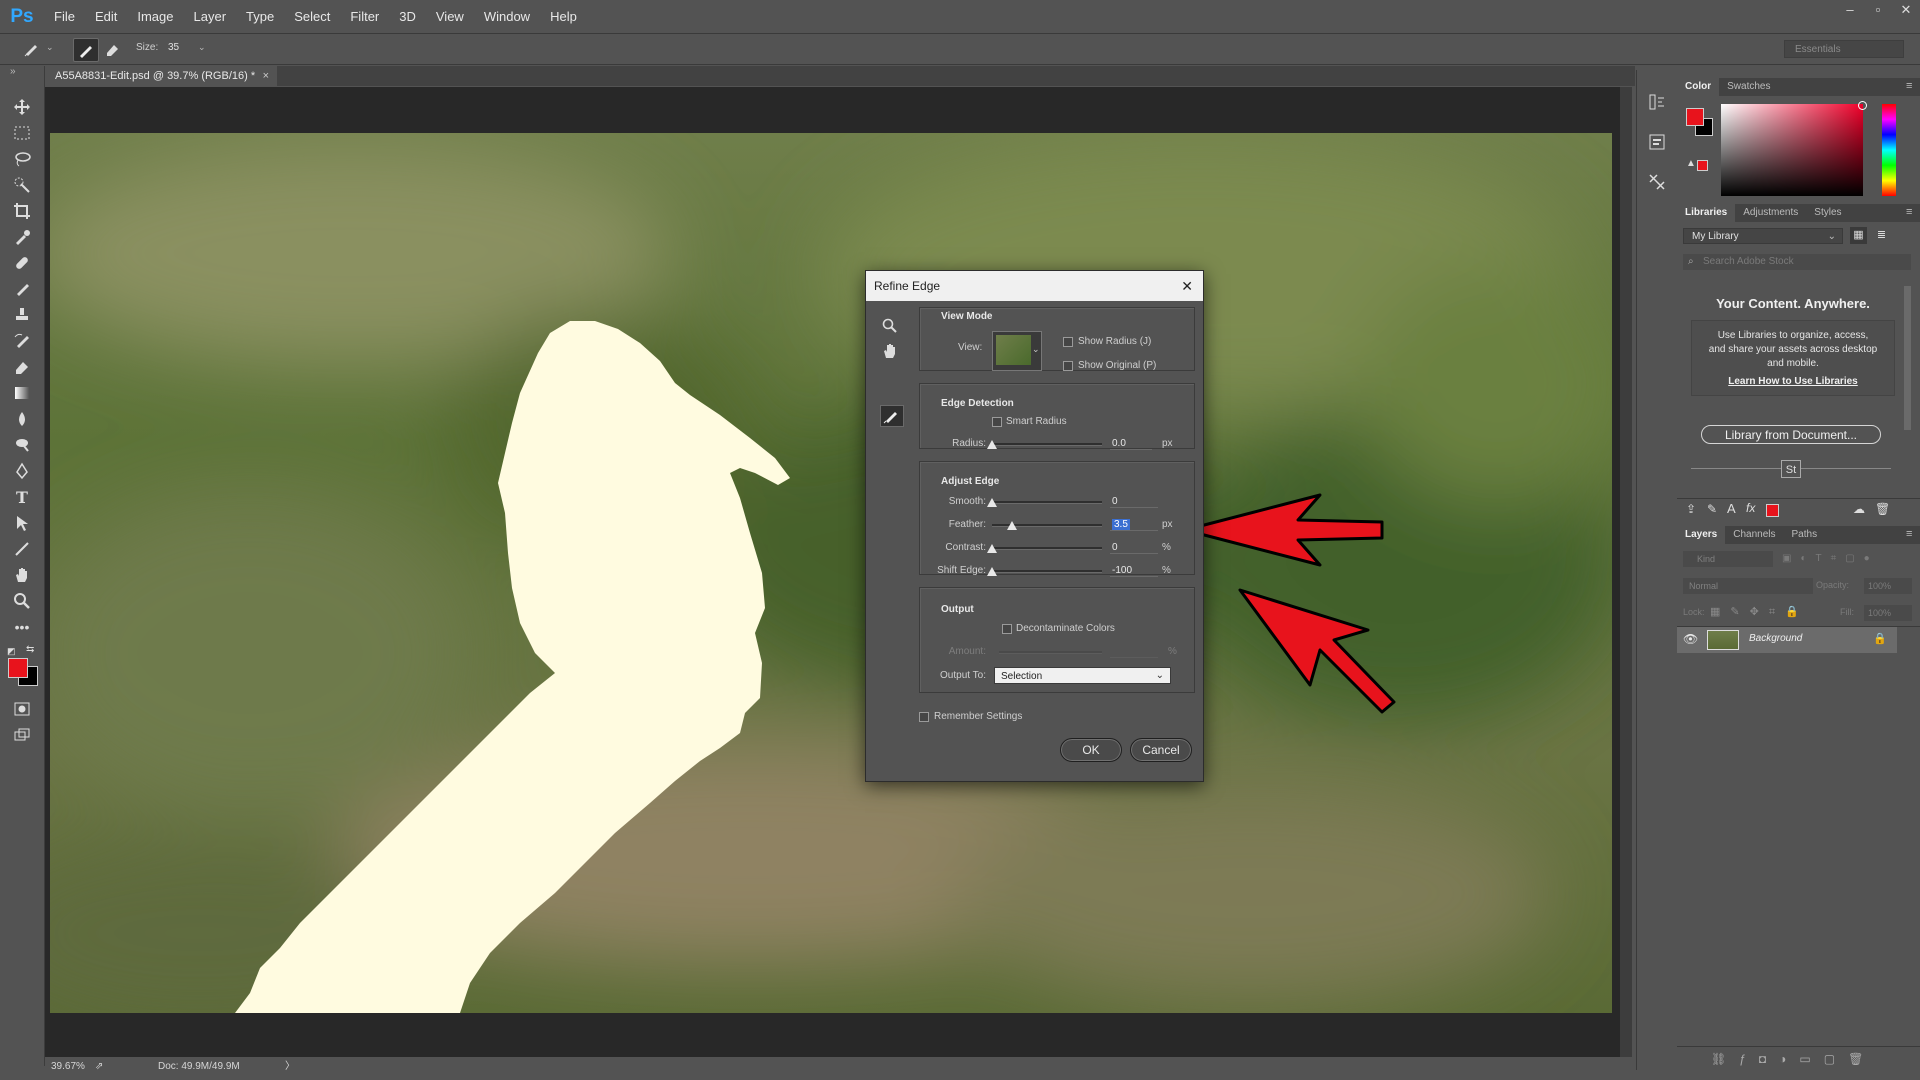 The image size is (1920, 1080). What do you see at coordinates (1012, 525) in the screenshot?
I see `feather-slider-thumb` at bounding box center [1012, 525].